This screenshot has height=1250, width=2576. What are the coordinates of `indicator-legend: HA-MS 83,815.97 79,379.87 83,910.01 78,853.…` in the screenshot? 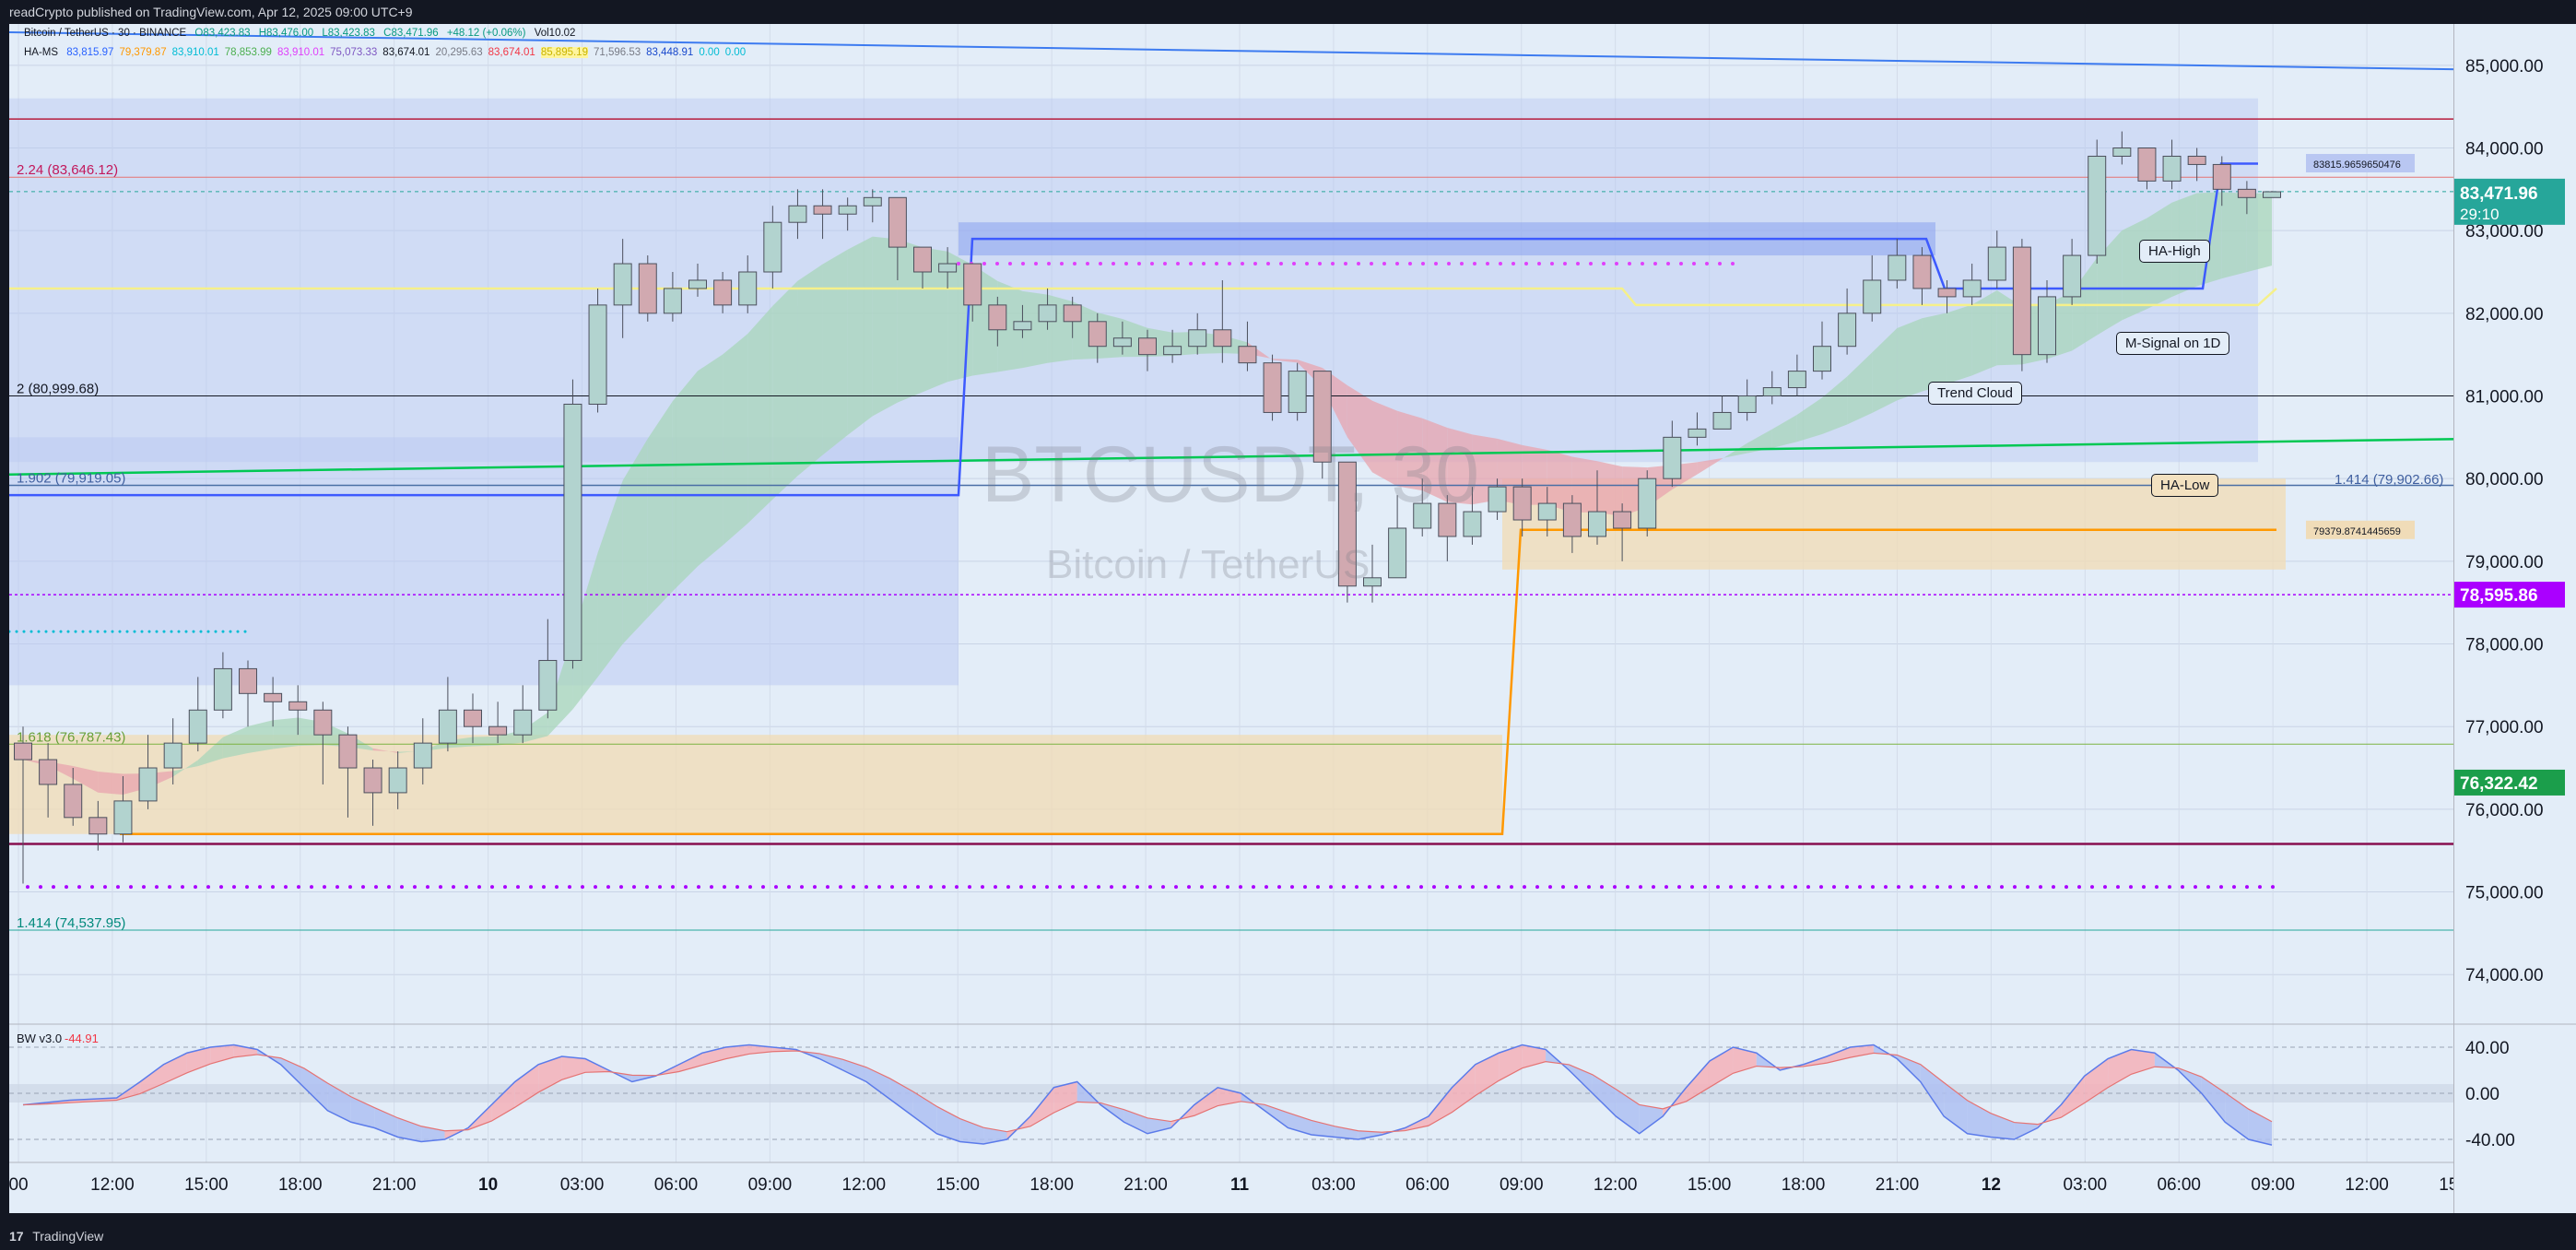 It's located at (387, 52).